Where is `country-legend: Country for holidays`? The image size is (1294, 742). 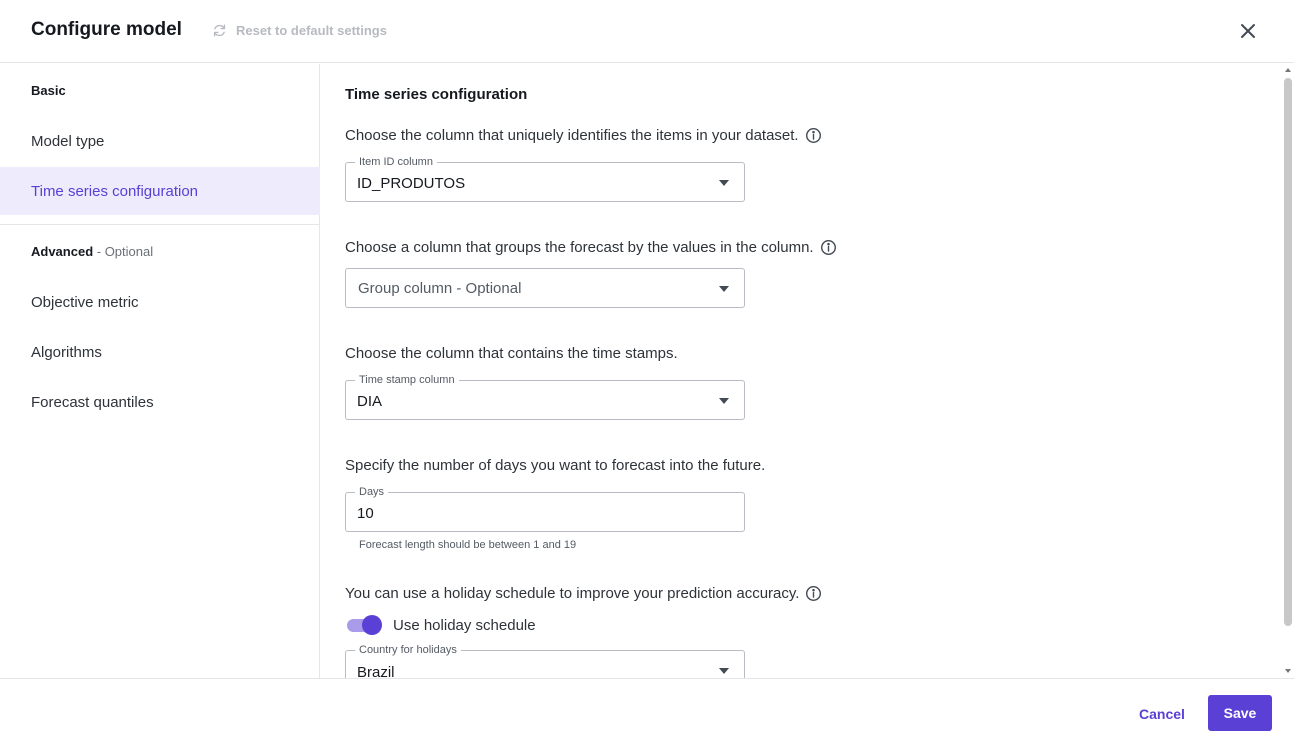
country-legend: Country for holidays is located at coordinates (408, 650).